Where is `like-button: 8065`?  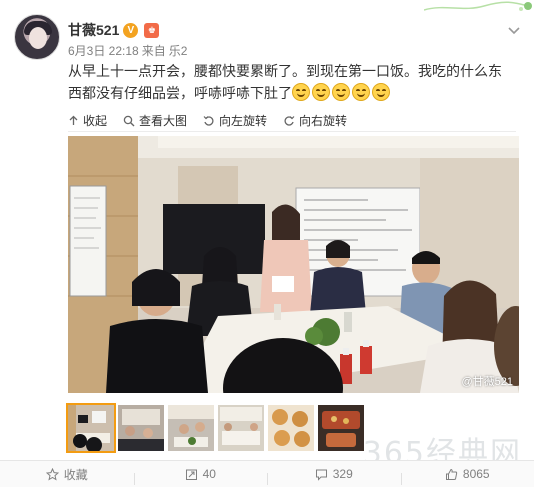
like-button: 8065 is located at coordinates (467, 476).